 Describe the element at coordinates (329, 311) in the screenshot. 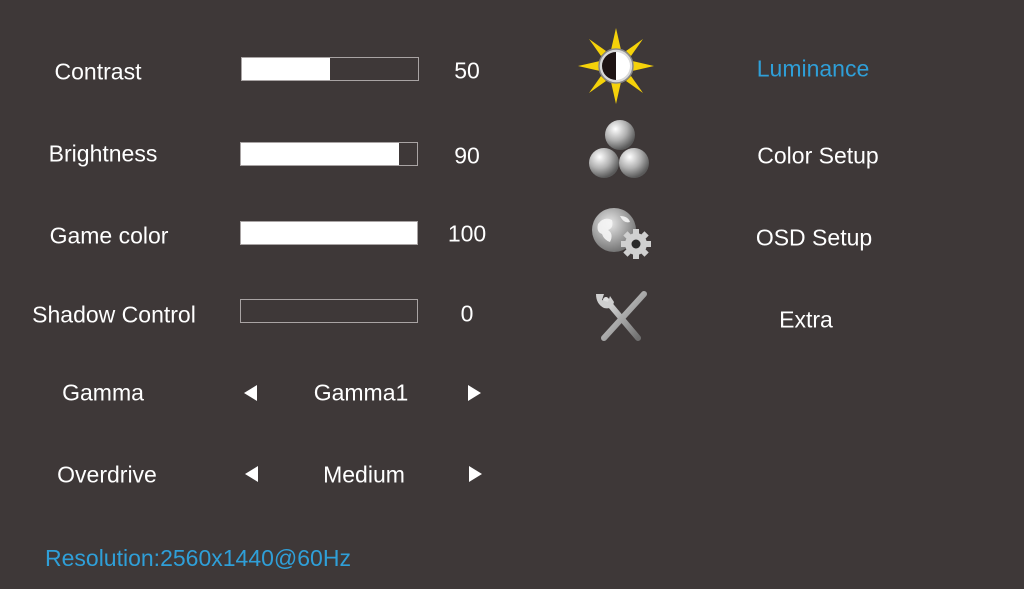

I see `shadow-control-slider` at that location.